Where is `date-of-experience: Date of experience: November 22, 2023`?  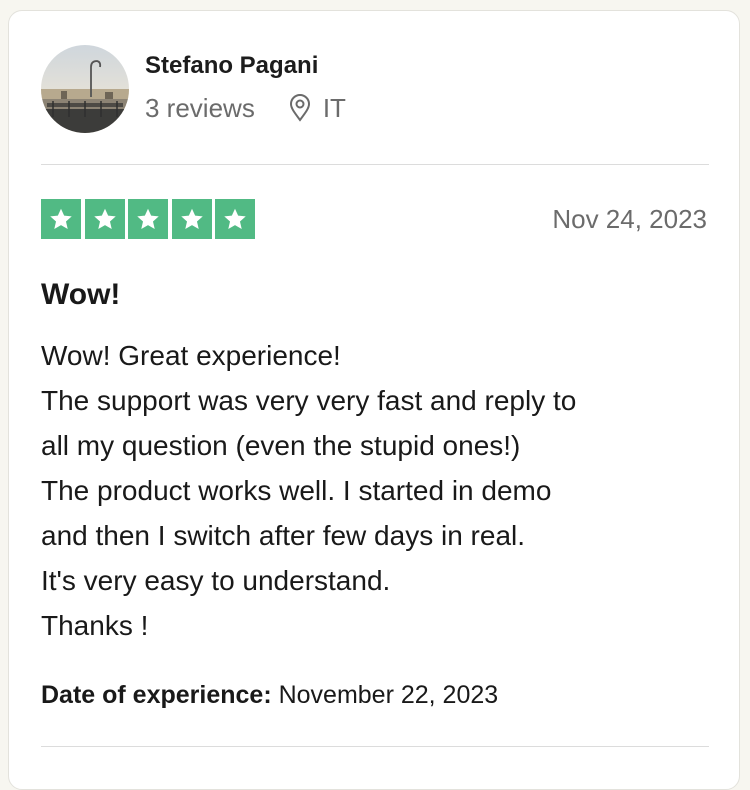 date-of-experience: Date of experience: November 22, 2023 is located at coordinates (269, 695).